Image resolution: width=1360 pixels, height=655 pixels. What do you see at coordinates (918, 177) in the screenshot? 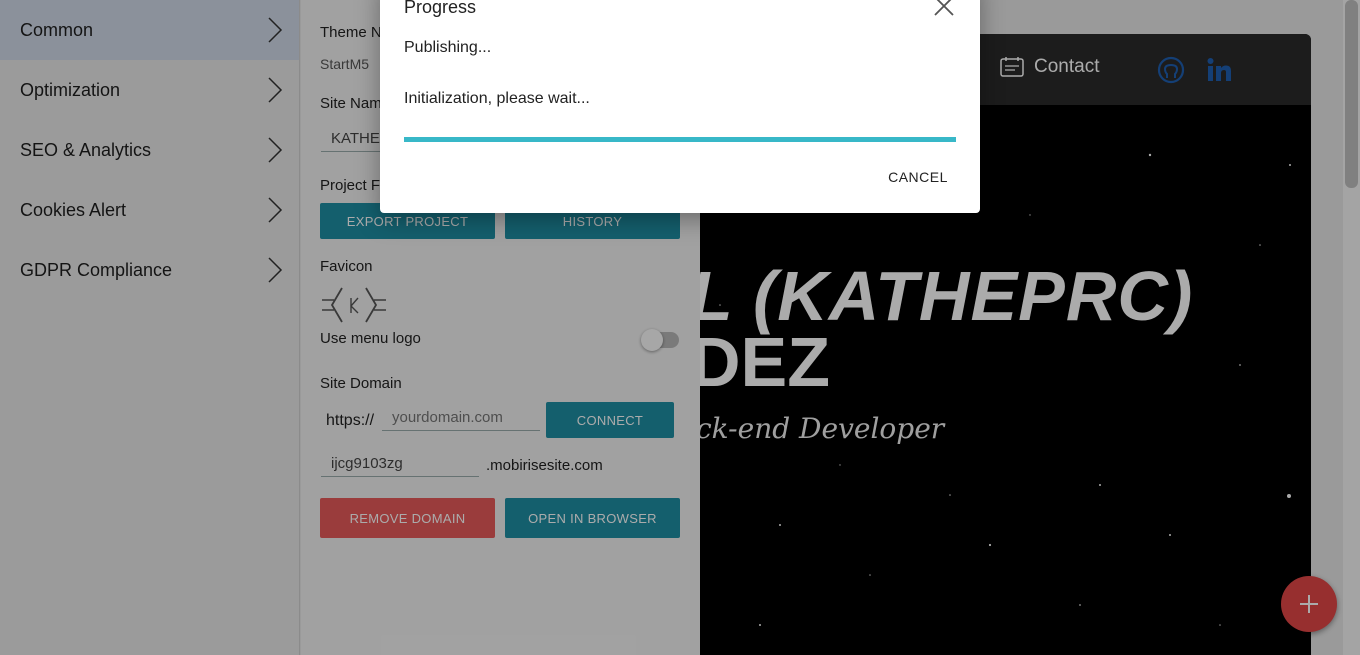
I see `cancel-button: CANCEL` at bounding box center [918, 177].